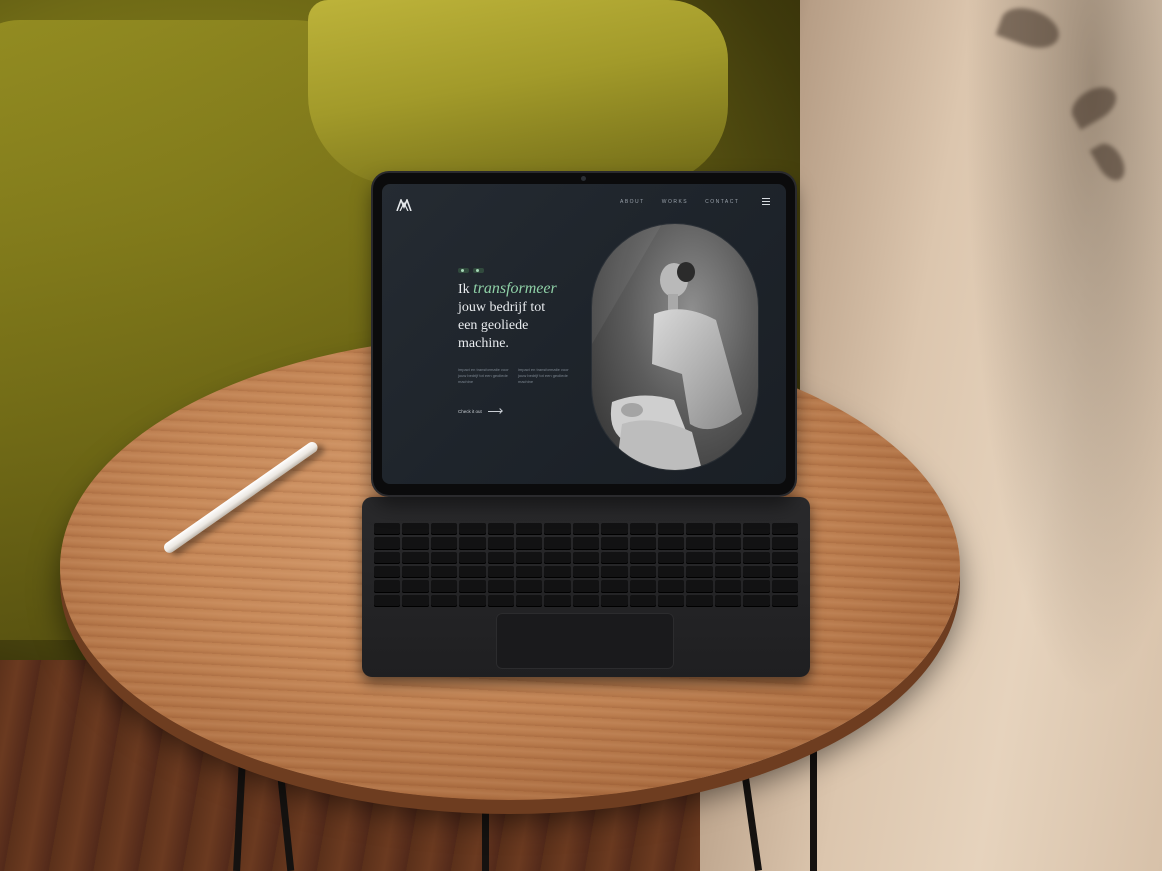  I want to click on hamburger-menu-icon, so click(766, 202).